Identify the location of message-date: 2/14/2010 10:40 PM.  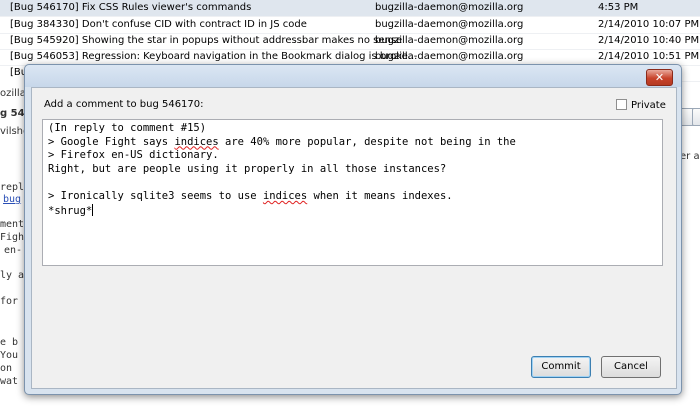
(649, 40).